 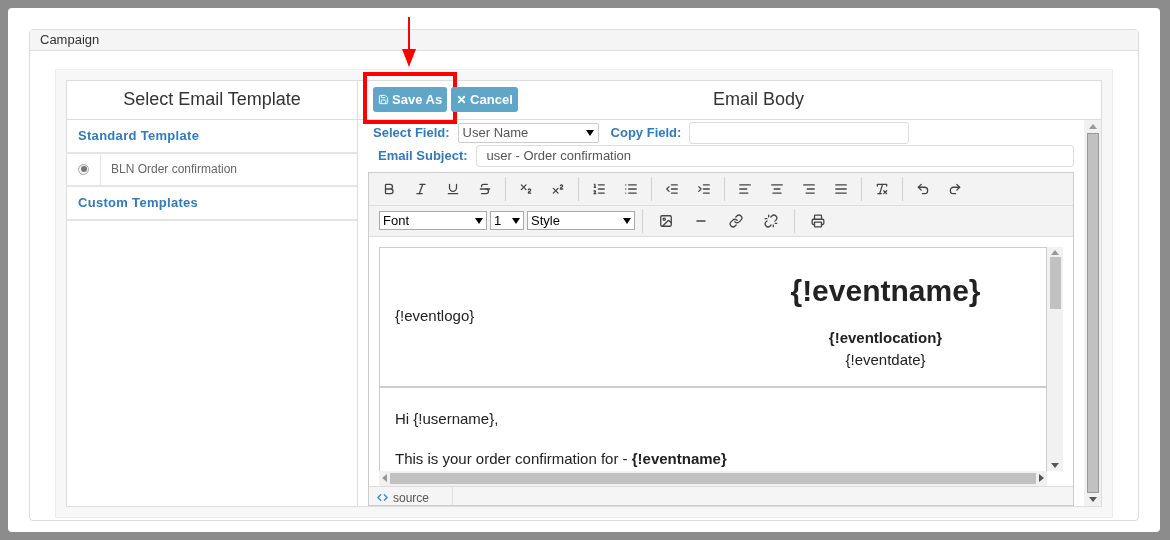 I want to click on close-icon, so click(x=462, y=99).